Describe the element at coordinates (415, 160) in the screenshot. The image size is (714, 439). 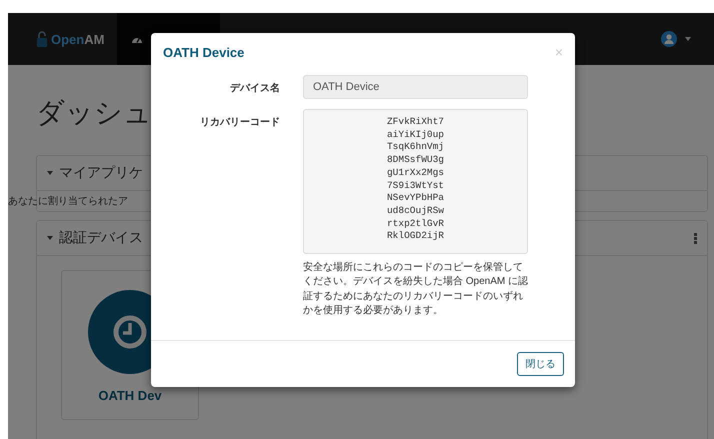
I see `recovery-code: 8DMSsfWU3g` at that location.